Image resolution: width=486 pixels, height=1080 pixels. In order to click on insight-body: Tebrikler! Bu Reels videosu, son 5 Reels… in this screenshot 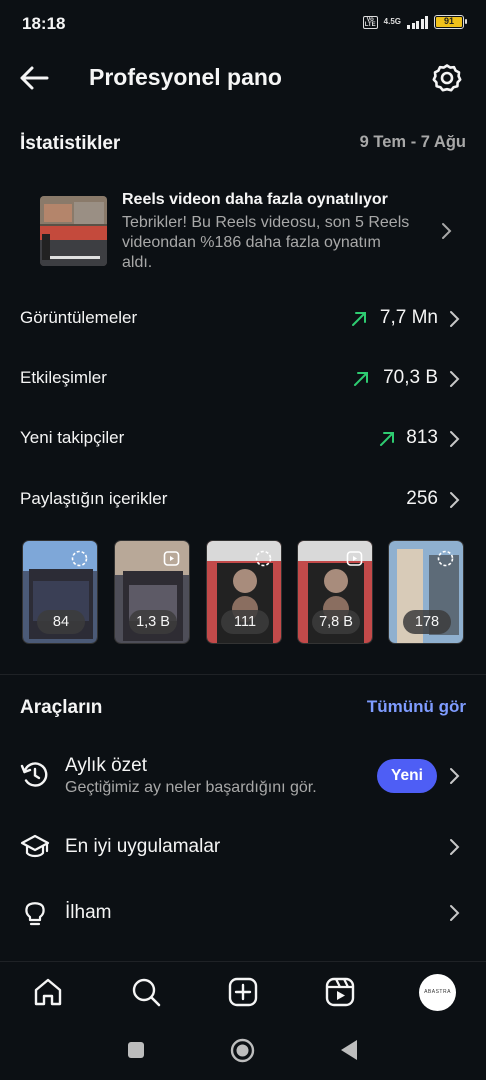, I will do `click(266, 242)`.